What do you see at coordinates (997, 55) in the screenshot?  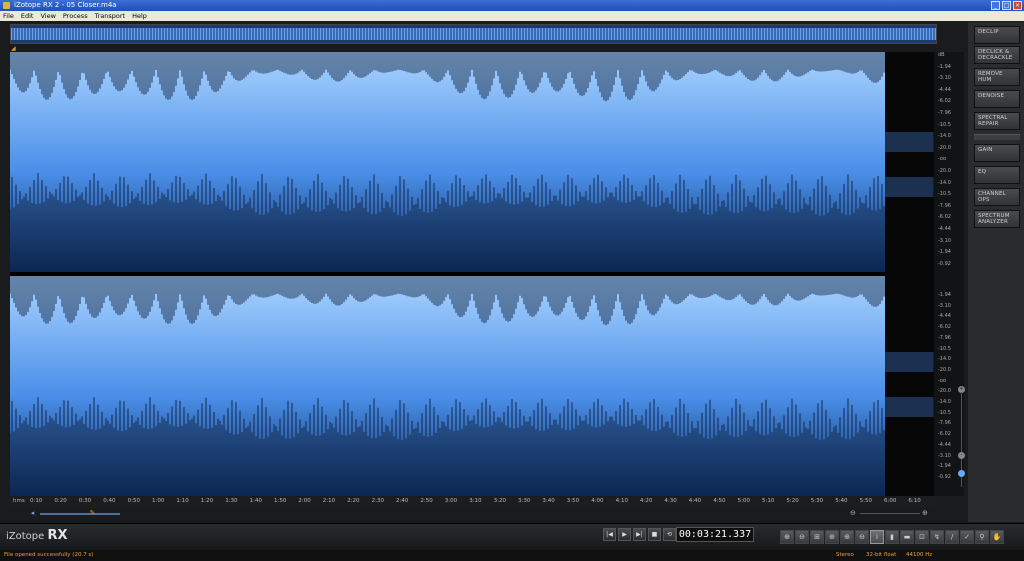 I see `module-declick-decrackle: DECLICK & DECRACKLE` at bounding box center [997, 55].